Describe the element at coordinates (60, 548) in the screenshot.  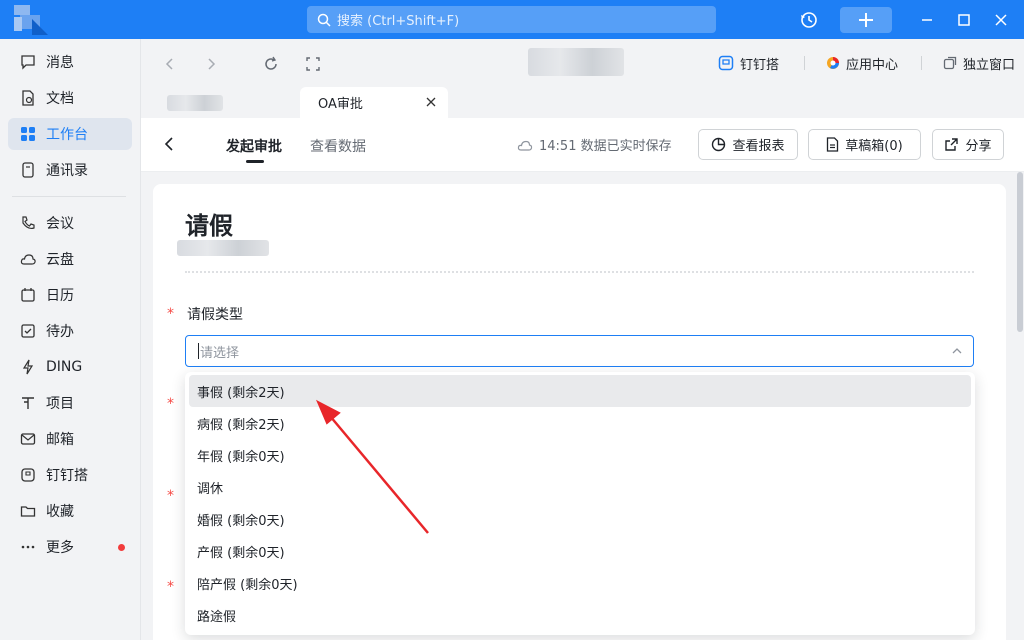
I see `sidebar-item-label: 更多` at that location.